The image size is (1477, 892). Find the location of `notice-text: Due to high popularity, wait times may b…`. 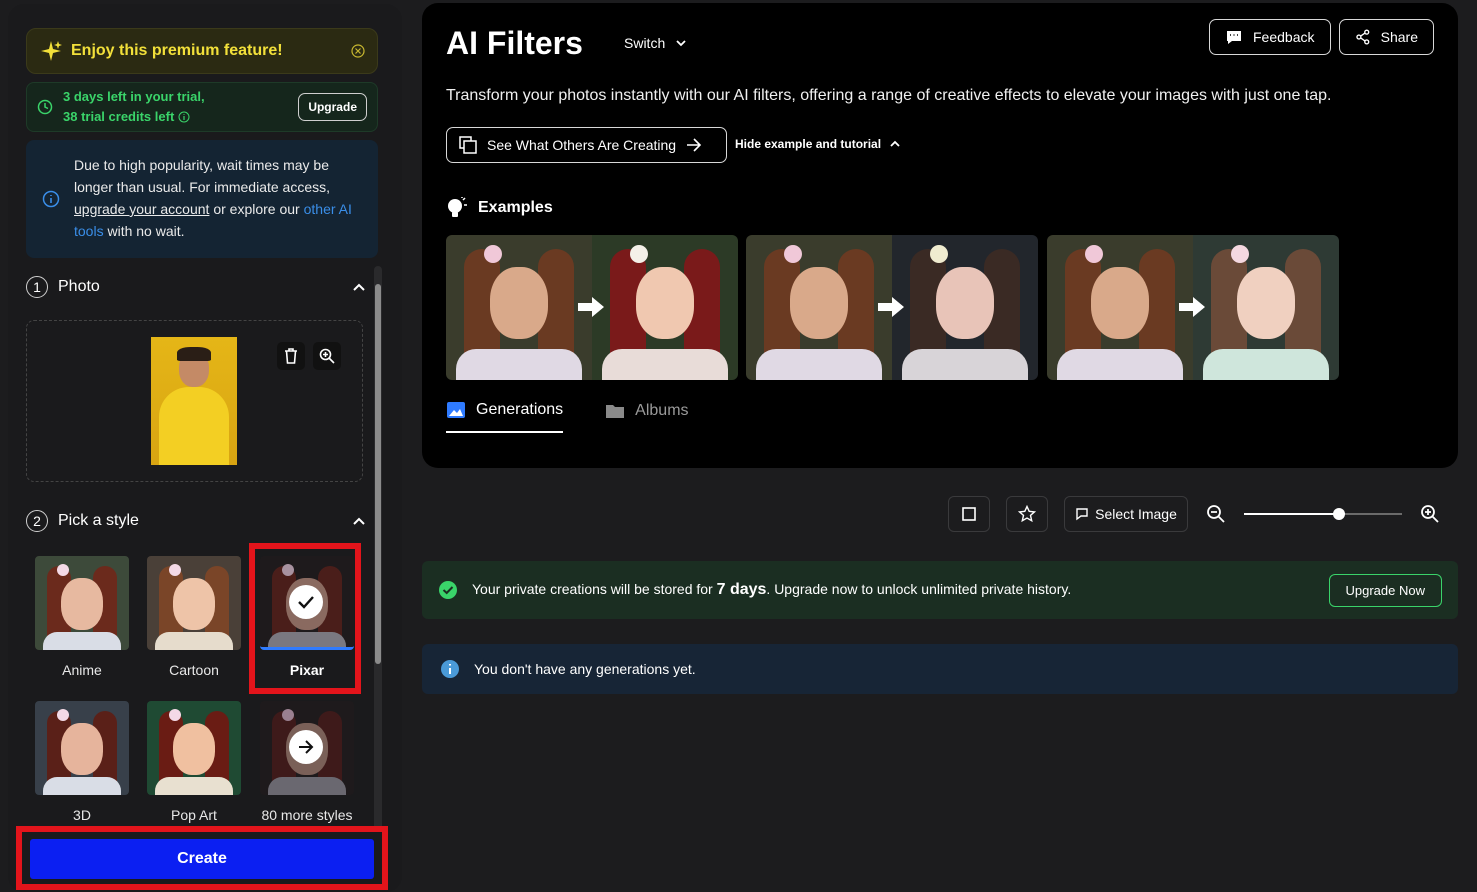

notice-text: Due to high popularity, wait times may b… is located at coordinates (202, 176).